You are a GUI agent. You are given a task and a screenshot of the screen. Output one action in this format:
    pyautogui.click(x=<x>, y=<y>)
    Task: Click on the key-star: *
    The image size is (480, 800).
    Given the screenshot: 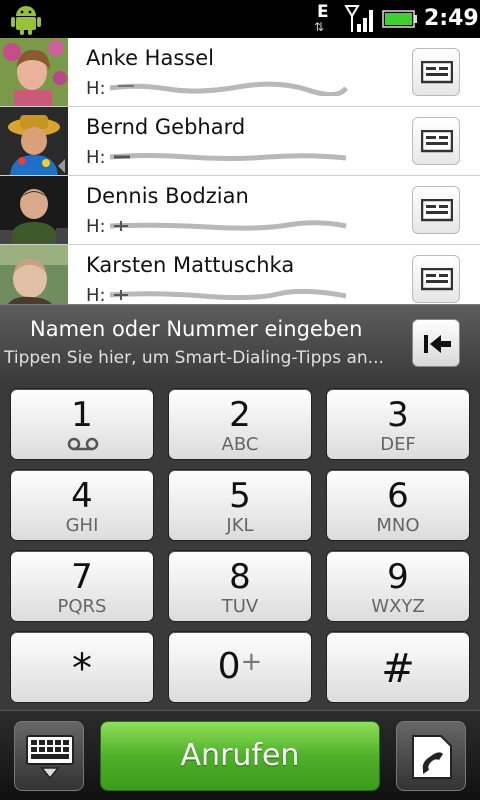 What is the action you would take?
    pyautogui.click(x=82, y=667)
    